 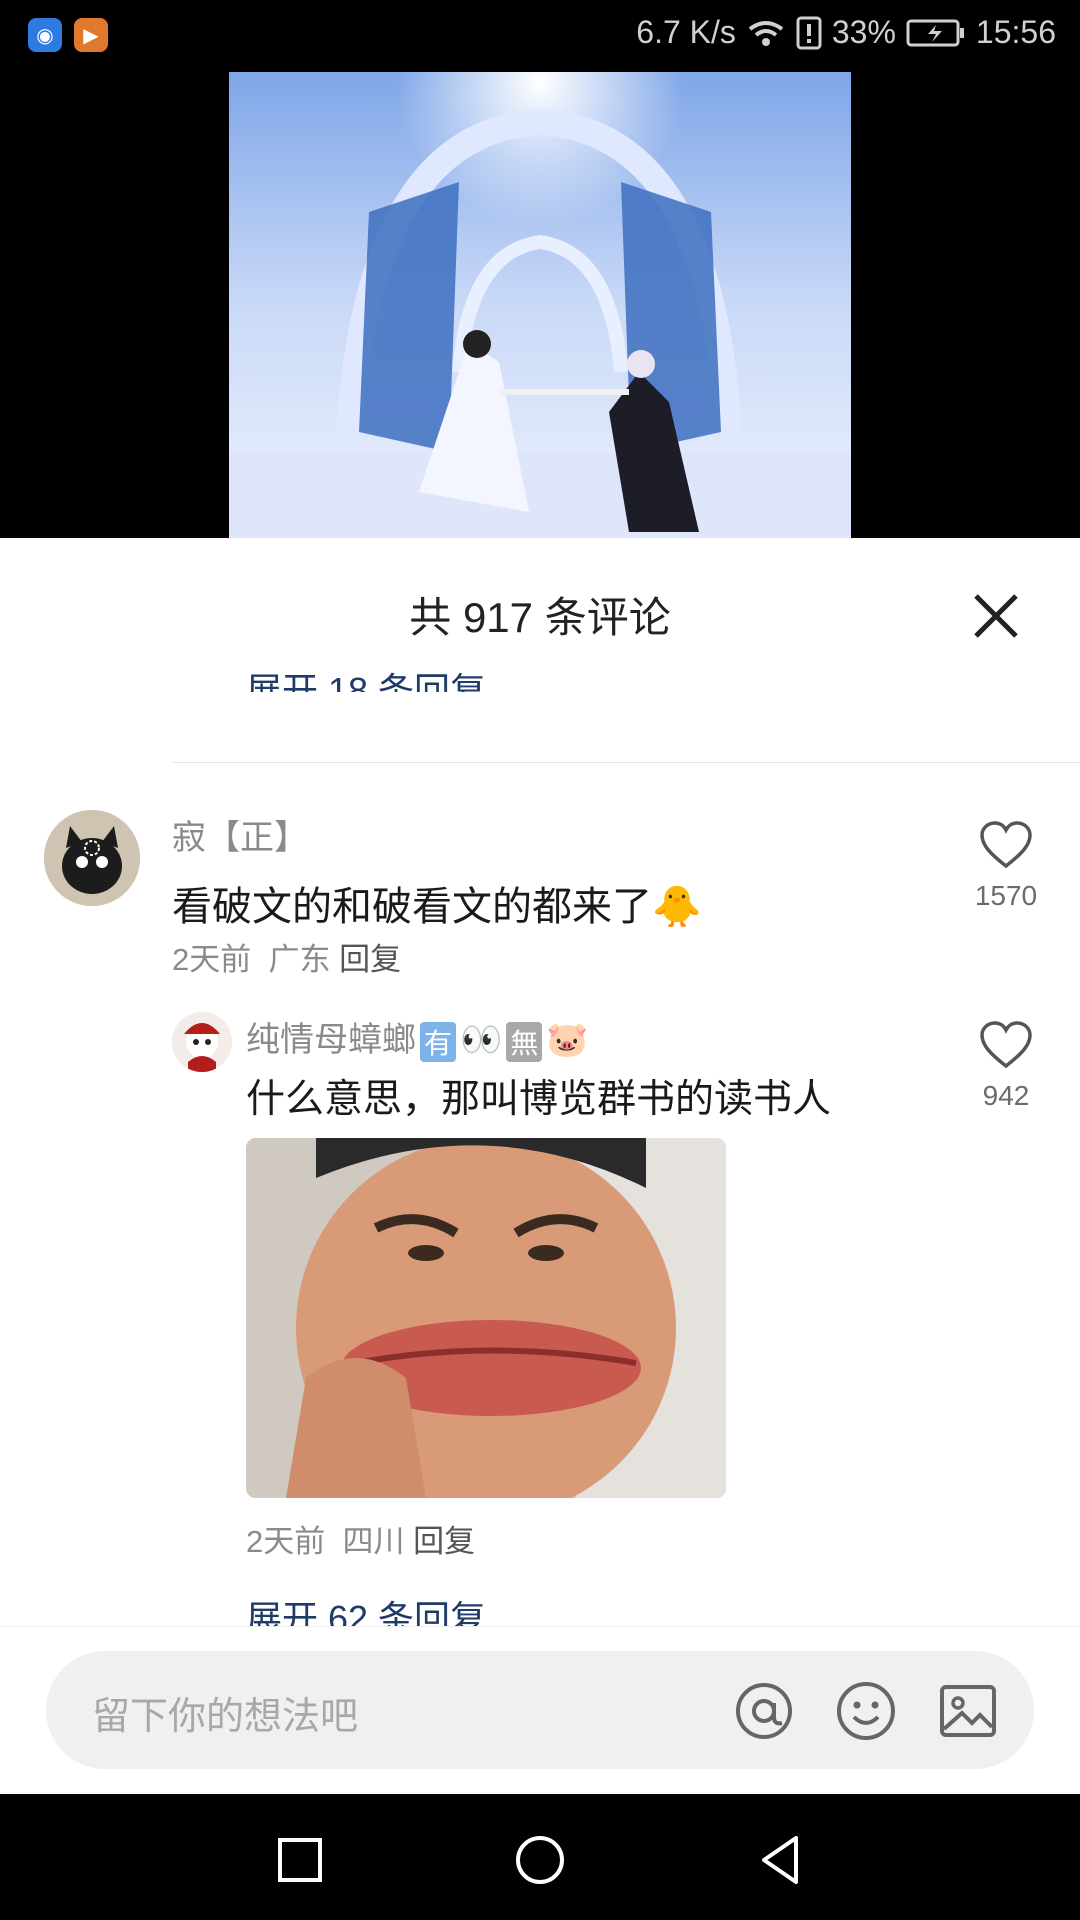 I want to click on character-avatar-icon, so click(x=202, y=1042).